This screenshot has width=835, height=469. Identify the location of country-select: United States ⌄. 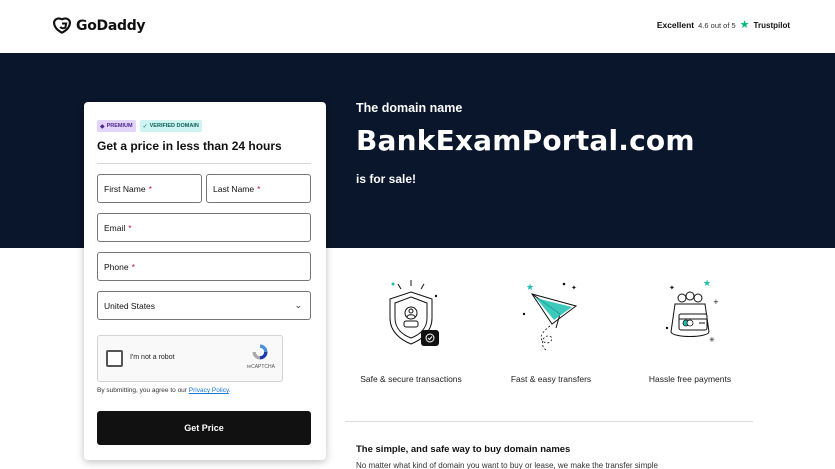
(204, 305).